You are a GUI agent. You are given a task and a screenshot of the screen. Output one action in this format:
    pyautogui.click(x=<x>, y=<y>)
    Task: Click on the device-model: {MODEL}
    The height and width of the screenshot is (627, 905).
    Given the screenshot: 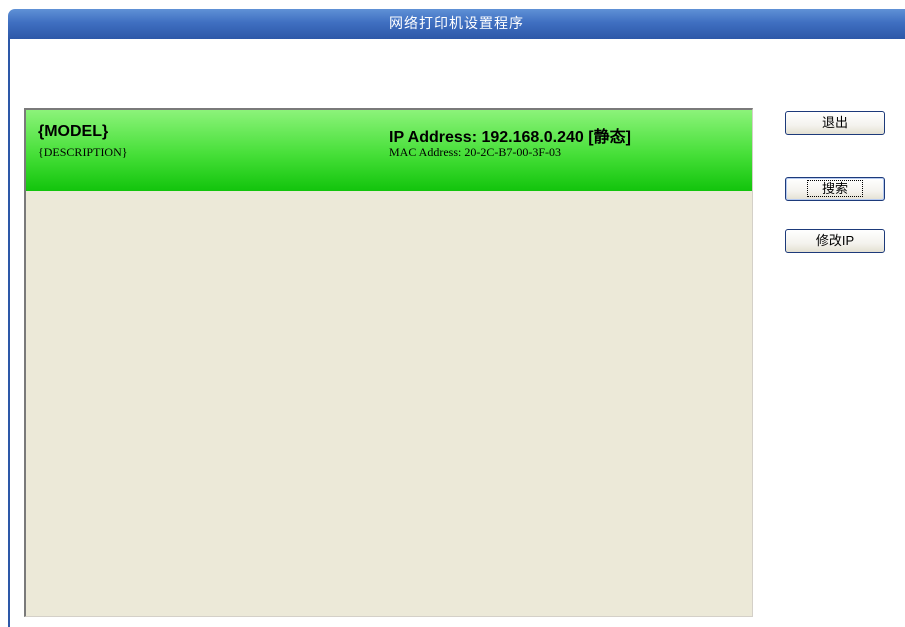 What is the action you would take?
    pyautogui.click(x=73, y=131)
    